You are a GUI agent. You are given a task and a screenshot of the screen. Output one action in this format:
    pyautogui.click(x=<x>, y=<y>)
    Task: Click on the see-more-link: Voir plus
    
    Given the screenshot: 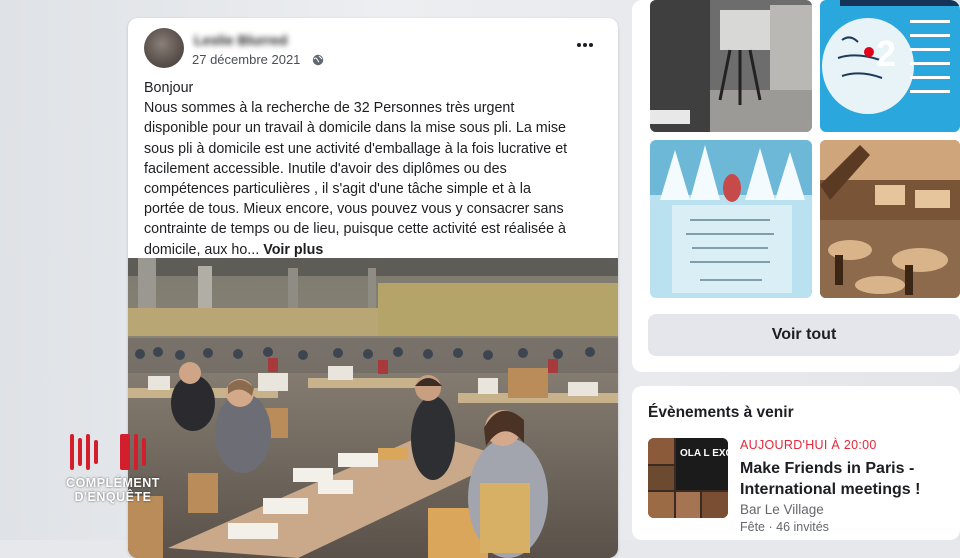 What is the action you would take?
    pyautogui.click(x=293, y=250)
    